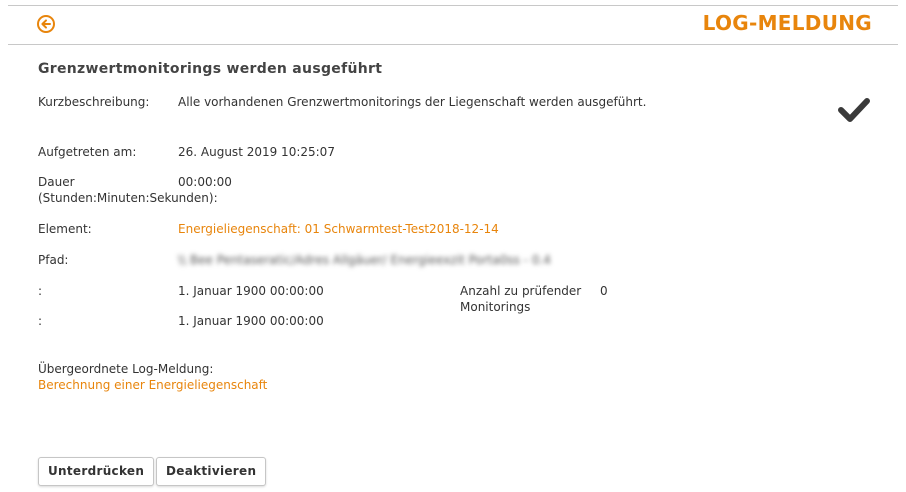 The width and height of the screenshot is (906, 492). I want to click on kurzbeschreibung-label: Kurzbeschreibung:, so click(94, 102).